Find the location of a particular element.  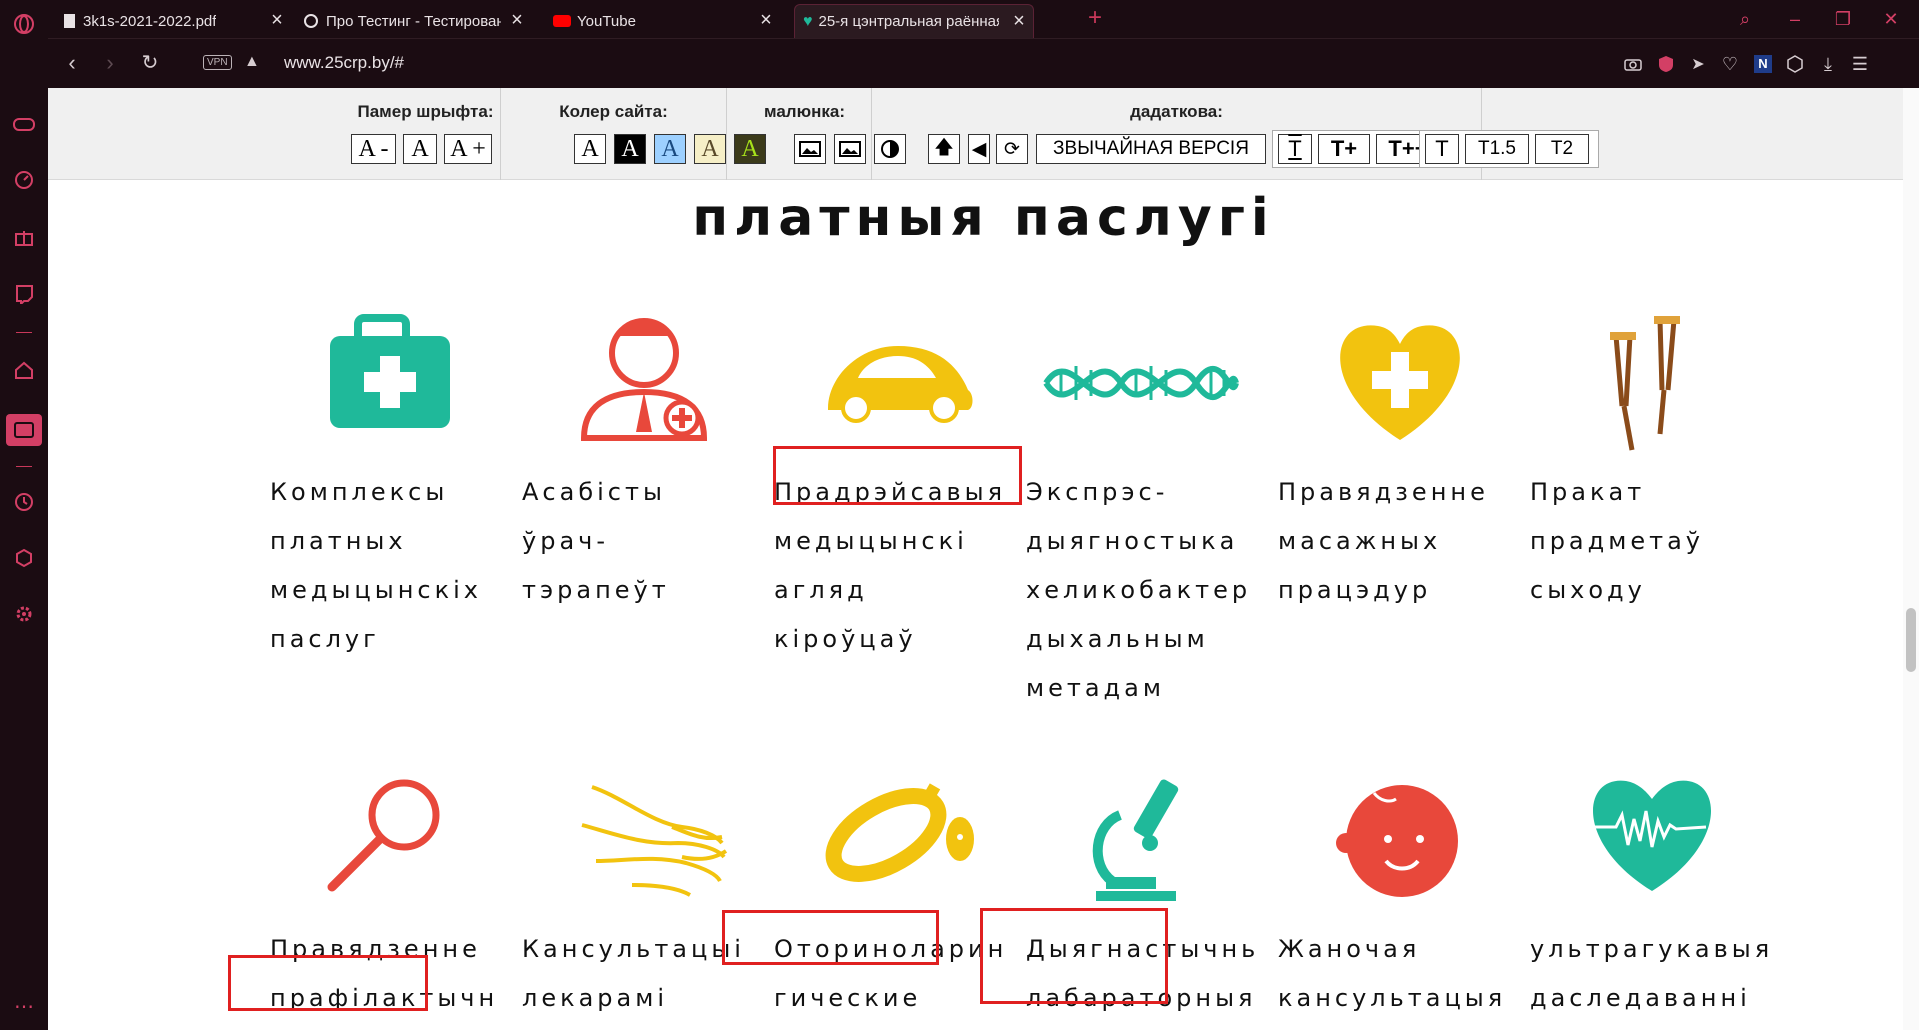

address-bar: ‹ › ↻ VPN ▲ www.25crp.by/# ➤ ♡ N ⤓ ☰ is located at coordinates (983, 63).